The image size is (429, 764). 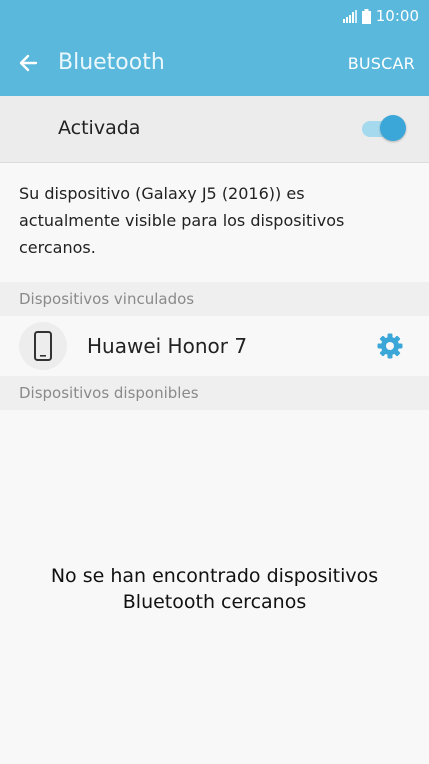 I want to click on status-bar: 10:00, so click(x=214, y=16).